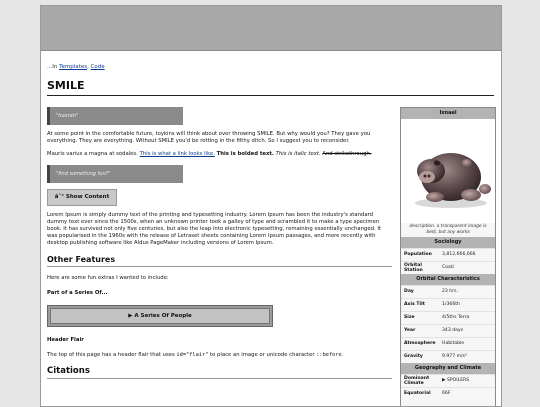 The image size is (540, 407). I want to click on infobox-row: Gravity 9.977 m/s², so click(448, 356).